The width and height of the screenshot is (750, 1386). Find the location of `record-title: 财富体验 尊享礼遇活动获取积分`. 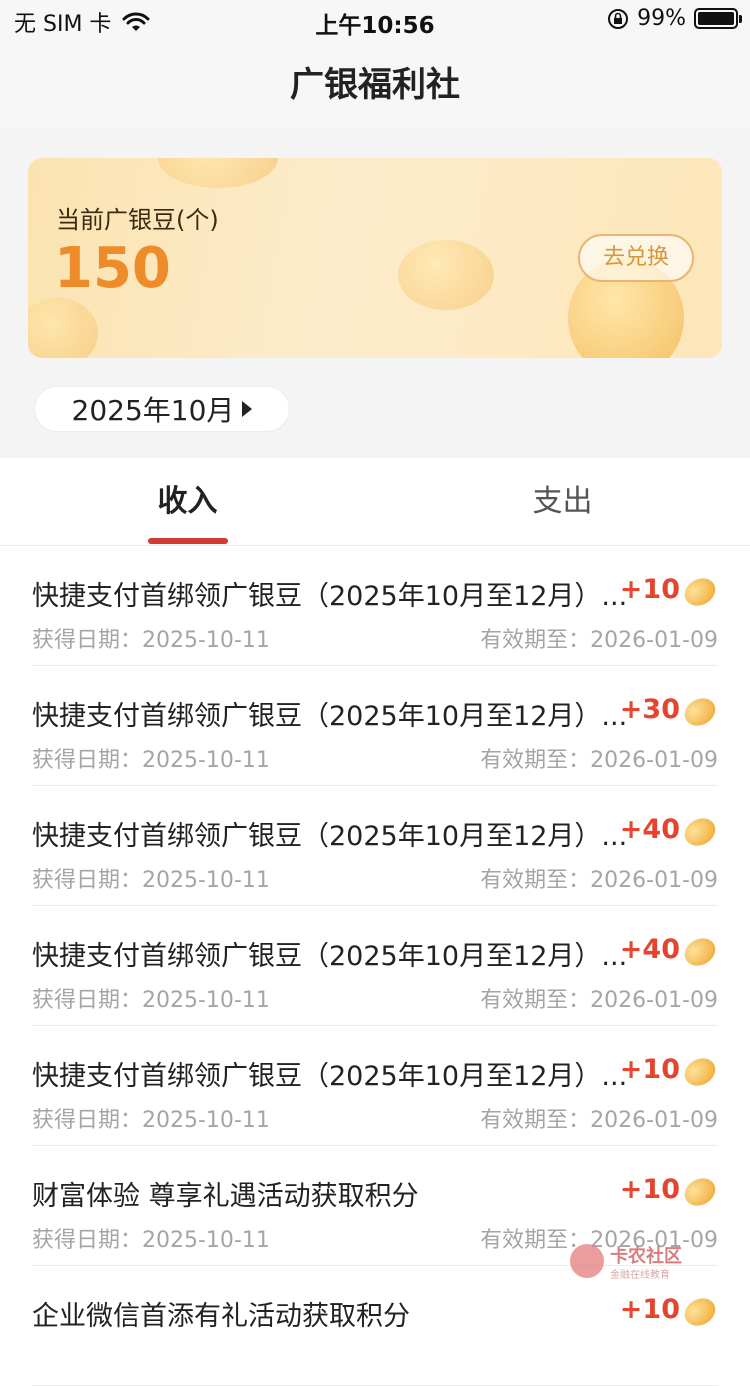

record-title: 财富体验 尊享礼遇活动获取积分 is located at coordinates (225, 1196).